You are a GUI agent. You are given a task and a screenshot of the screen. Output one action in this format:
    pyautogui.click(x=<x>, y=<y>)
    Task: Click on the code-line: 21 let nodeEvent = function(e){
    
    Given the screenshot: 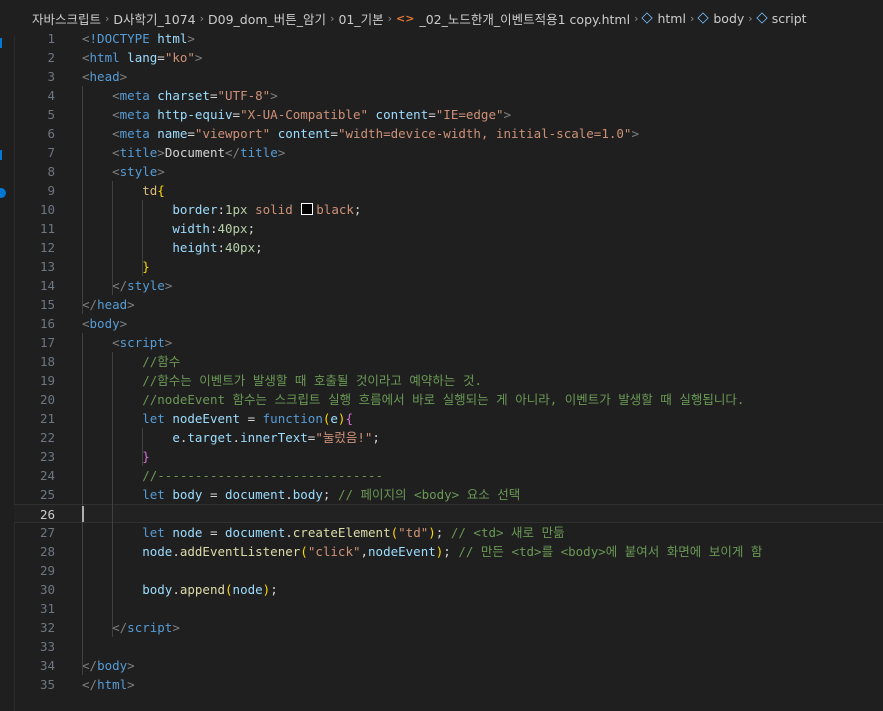 What is the action you would take?
    pyautogui.click(x=448, y=418)
    